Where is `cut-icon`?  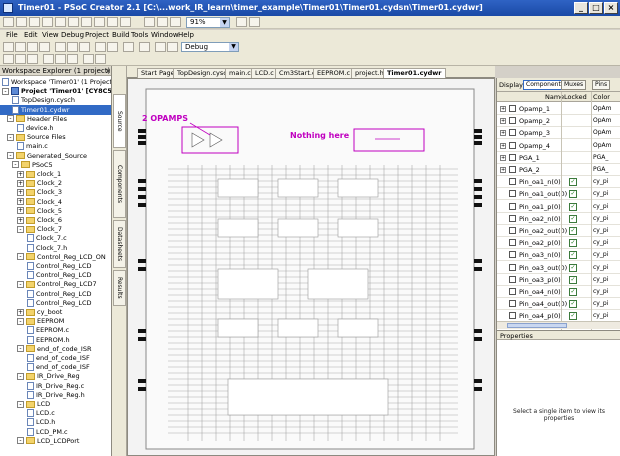 cut-icon is located at coordinates (60, 47).